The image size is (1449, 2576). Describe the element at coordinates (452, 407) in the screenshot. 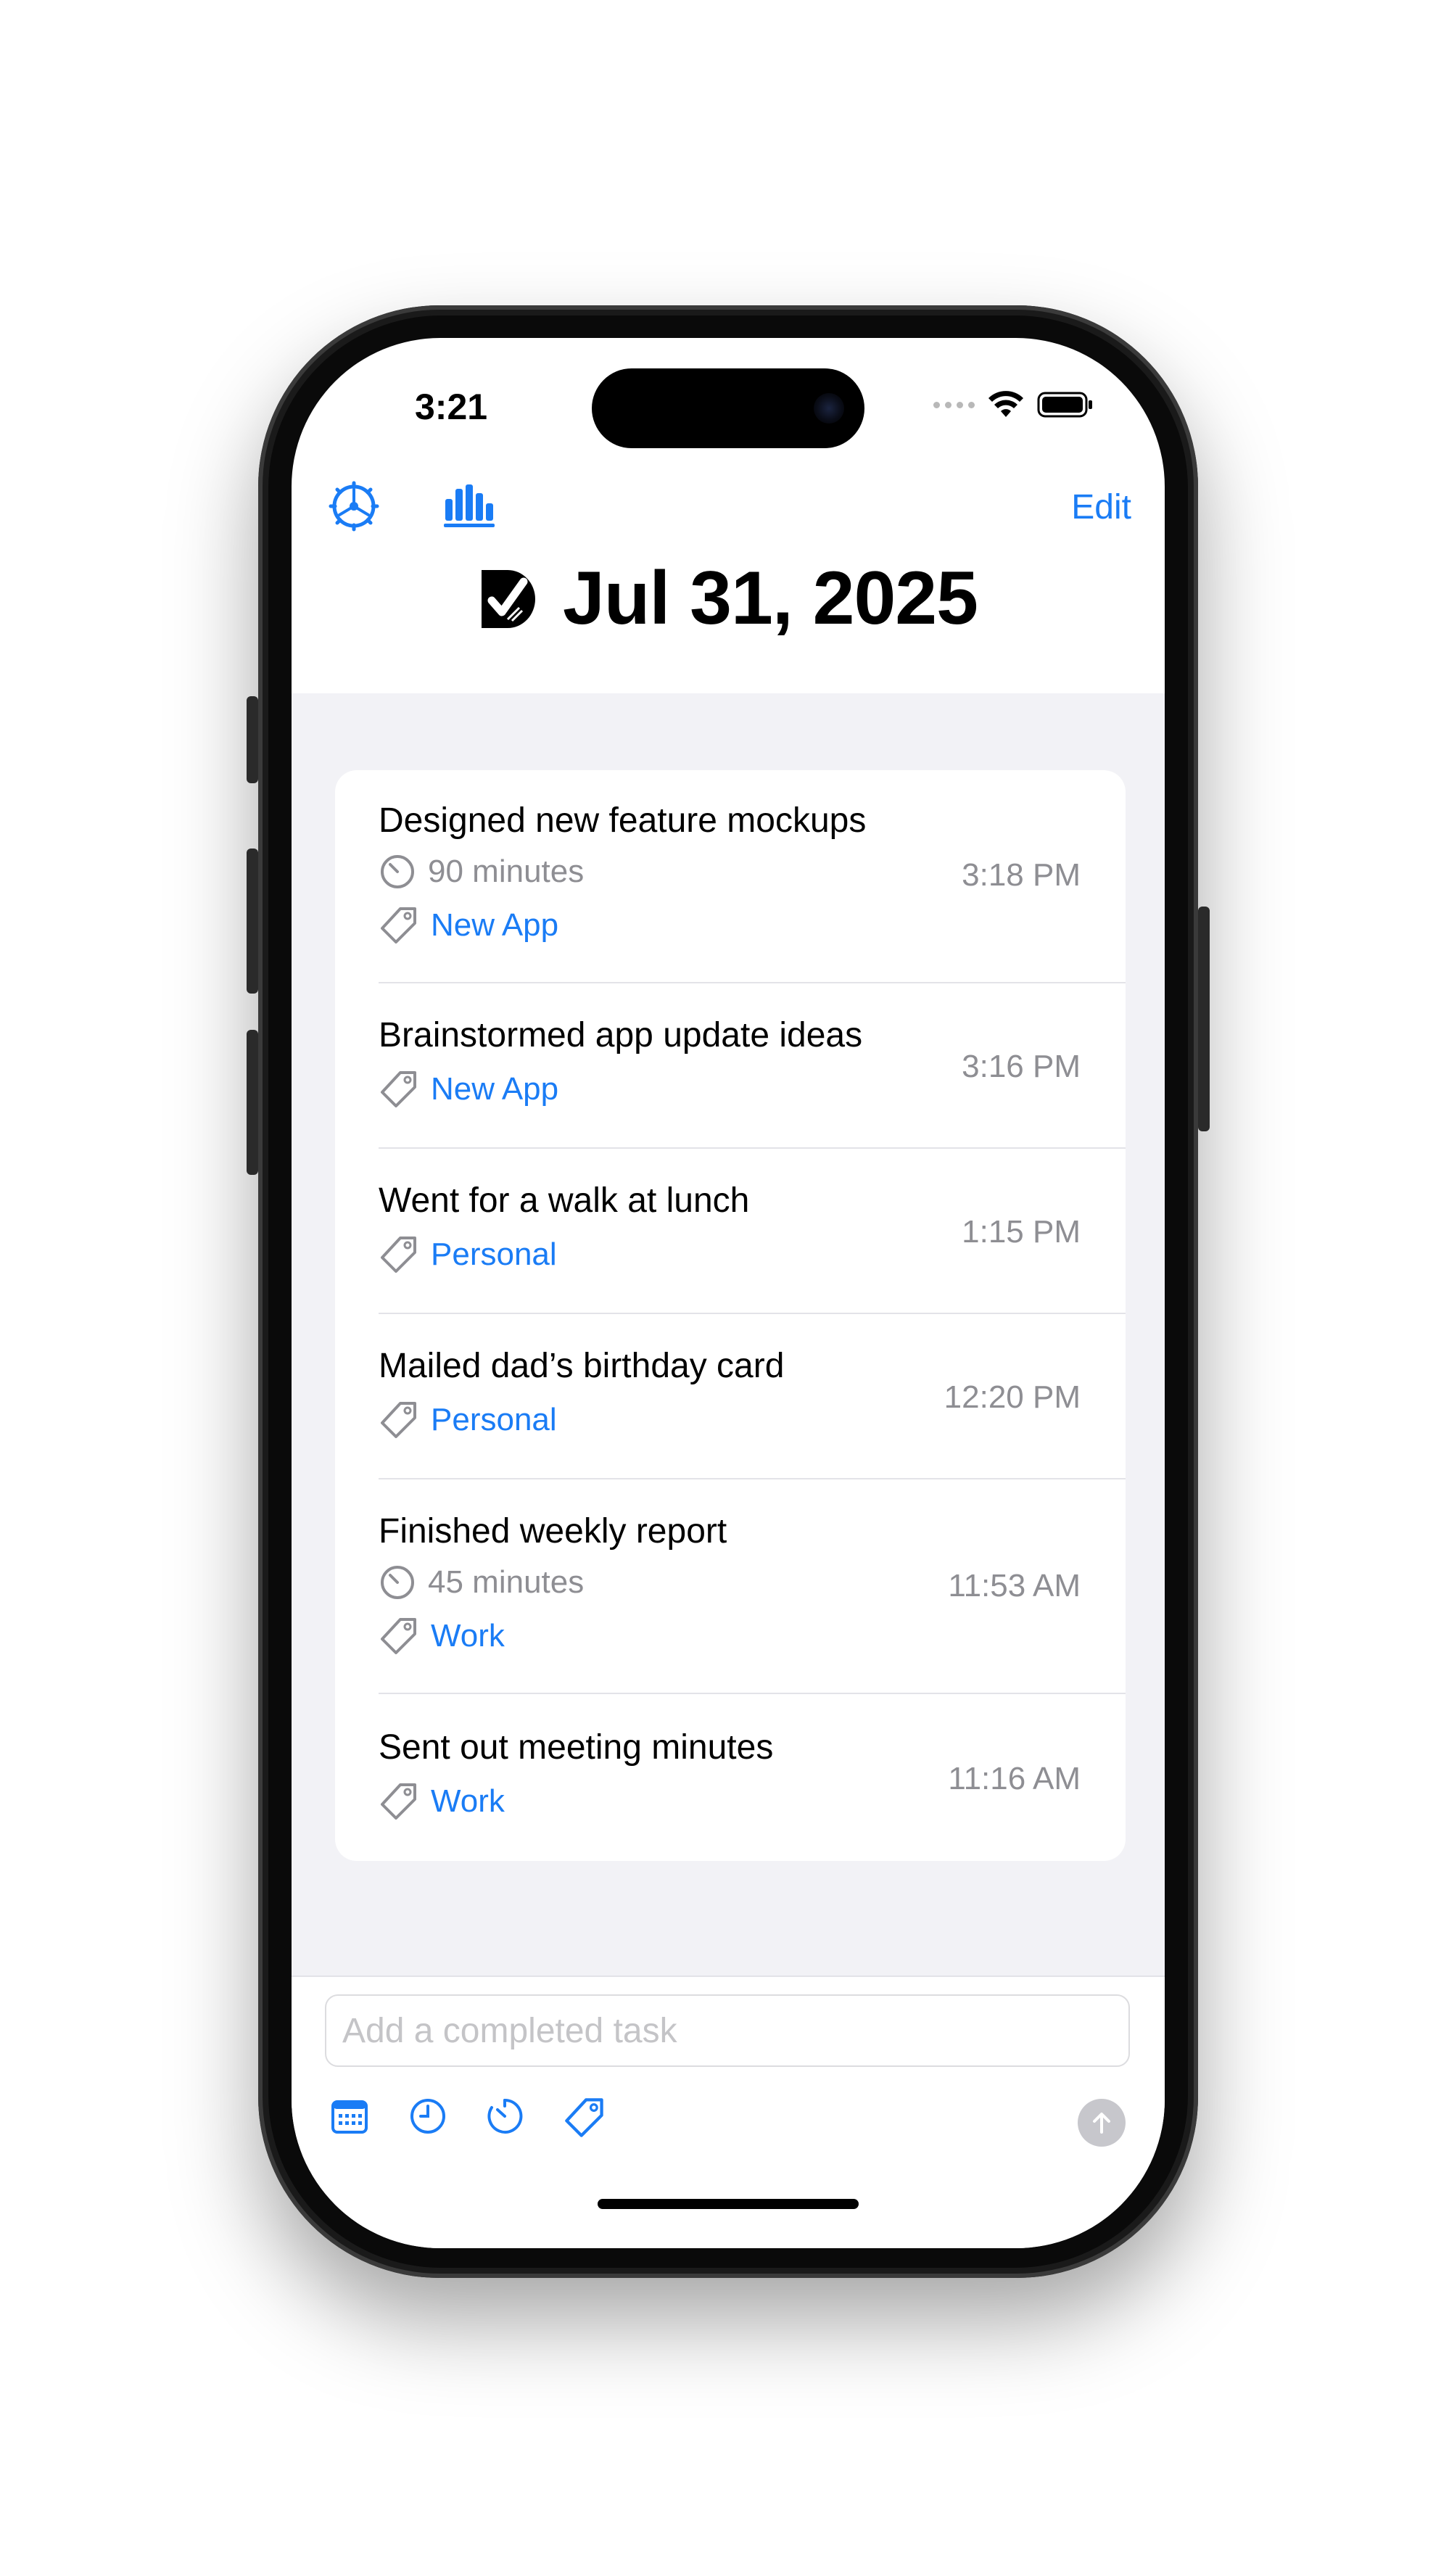

I see `status-time: 3:21` at that location.